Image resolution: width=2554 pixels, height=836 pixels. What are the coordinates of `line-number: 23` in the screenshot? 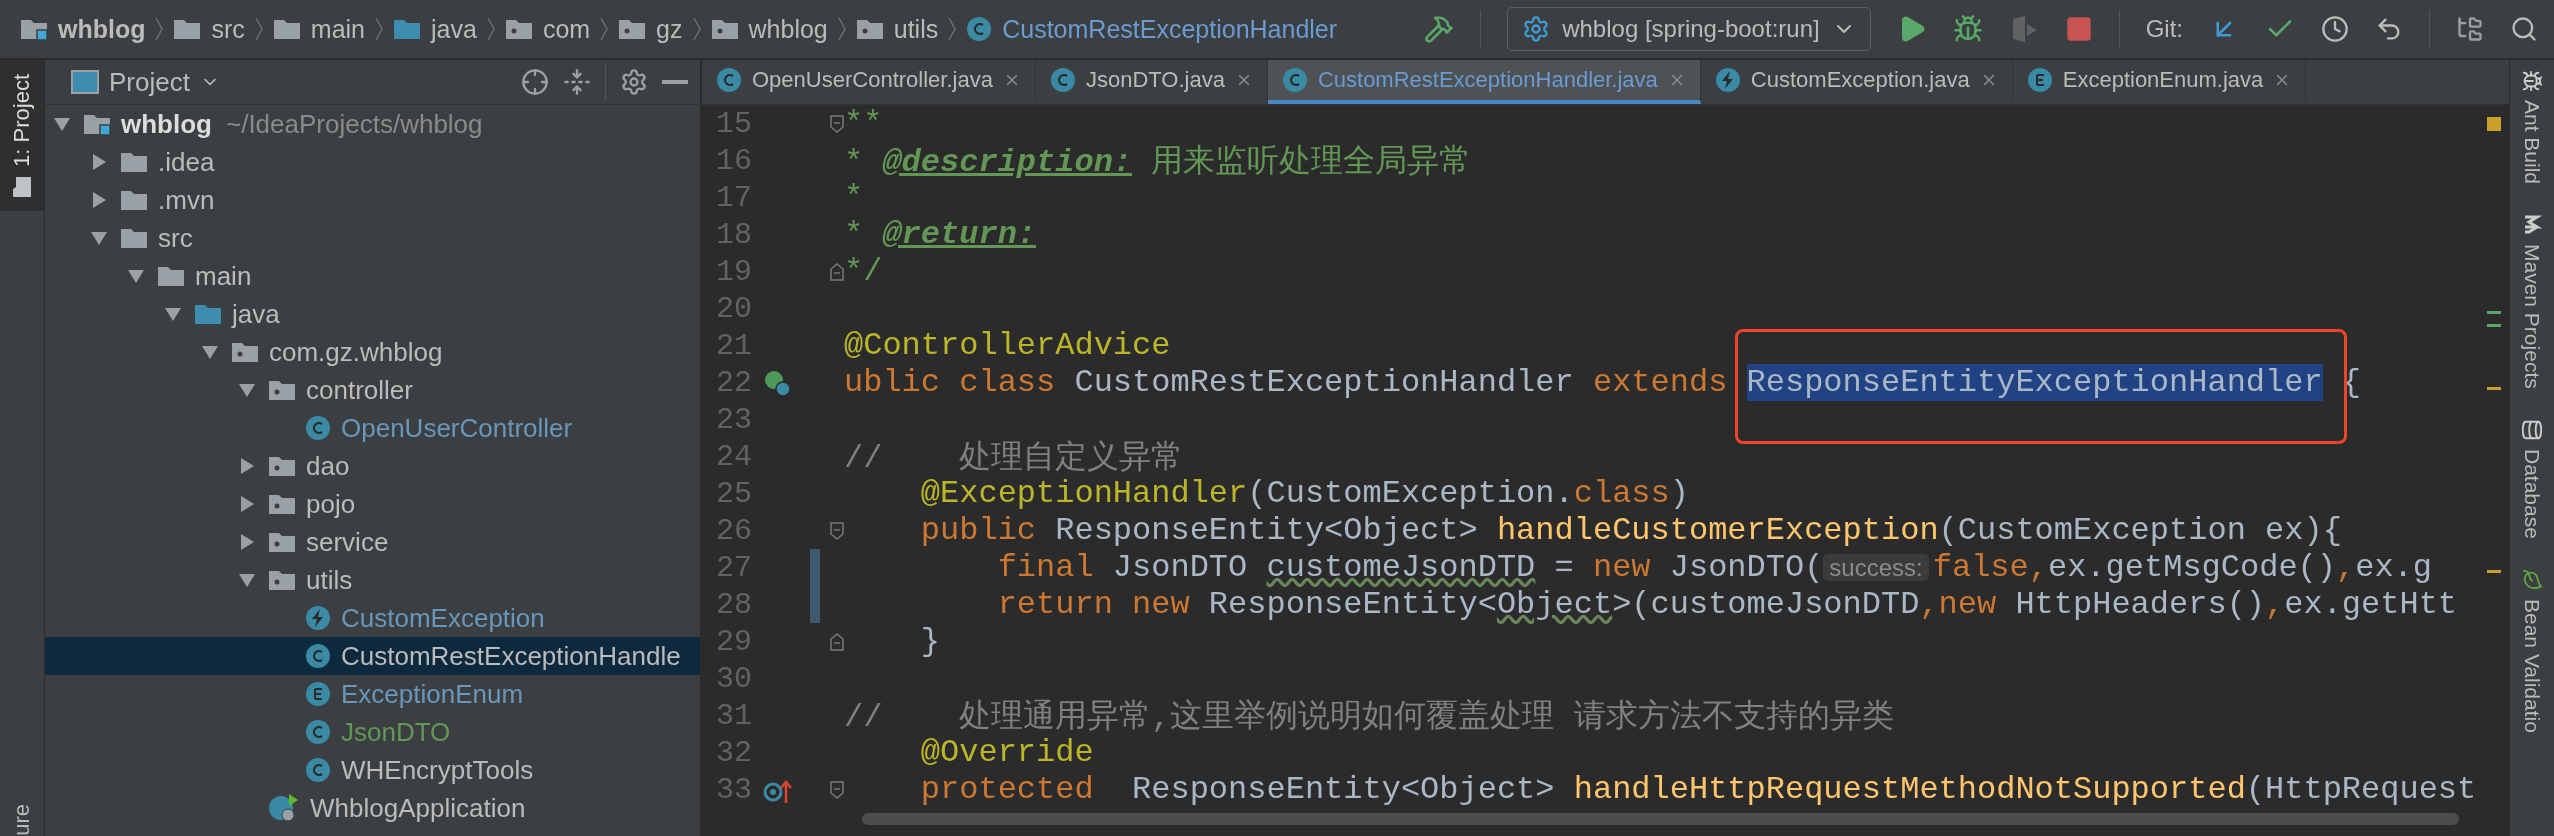 It's located at (733, 419).